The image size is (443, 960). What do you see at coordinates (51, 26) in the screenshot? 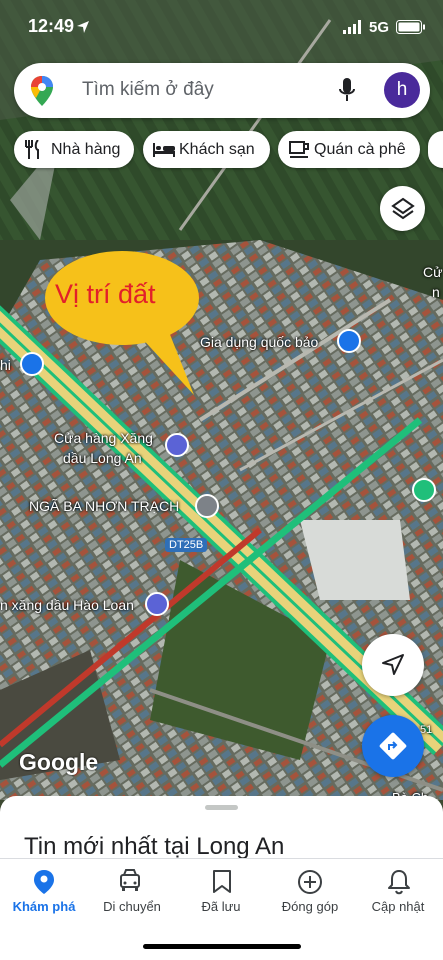
I see `status-time: 12:49` at bounding box center [51, 26].